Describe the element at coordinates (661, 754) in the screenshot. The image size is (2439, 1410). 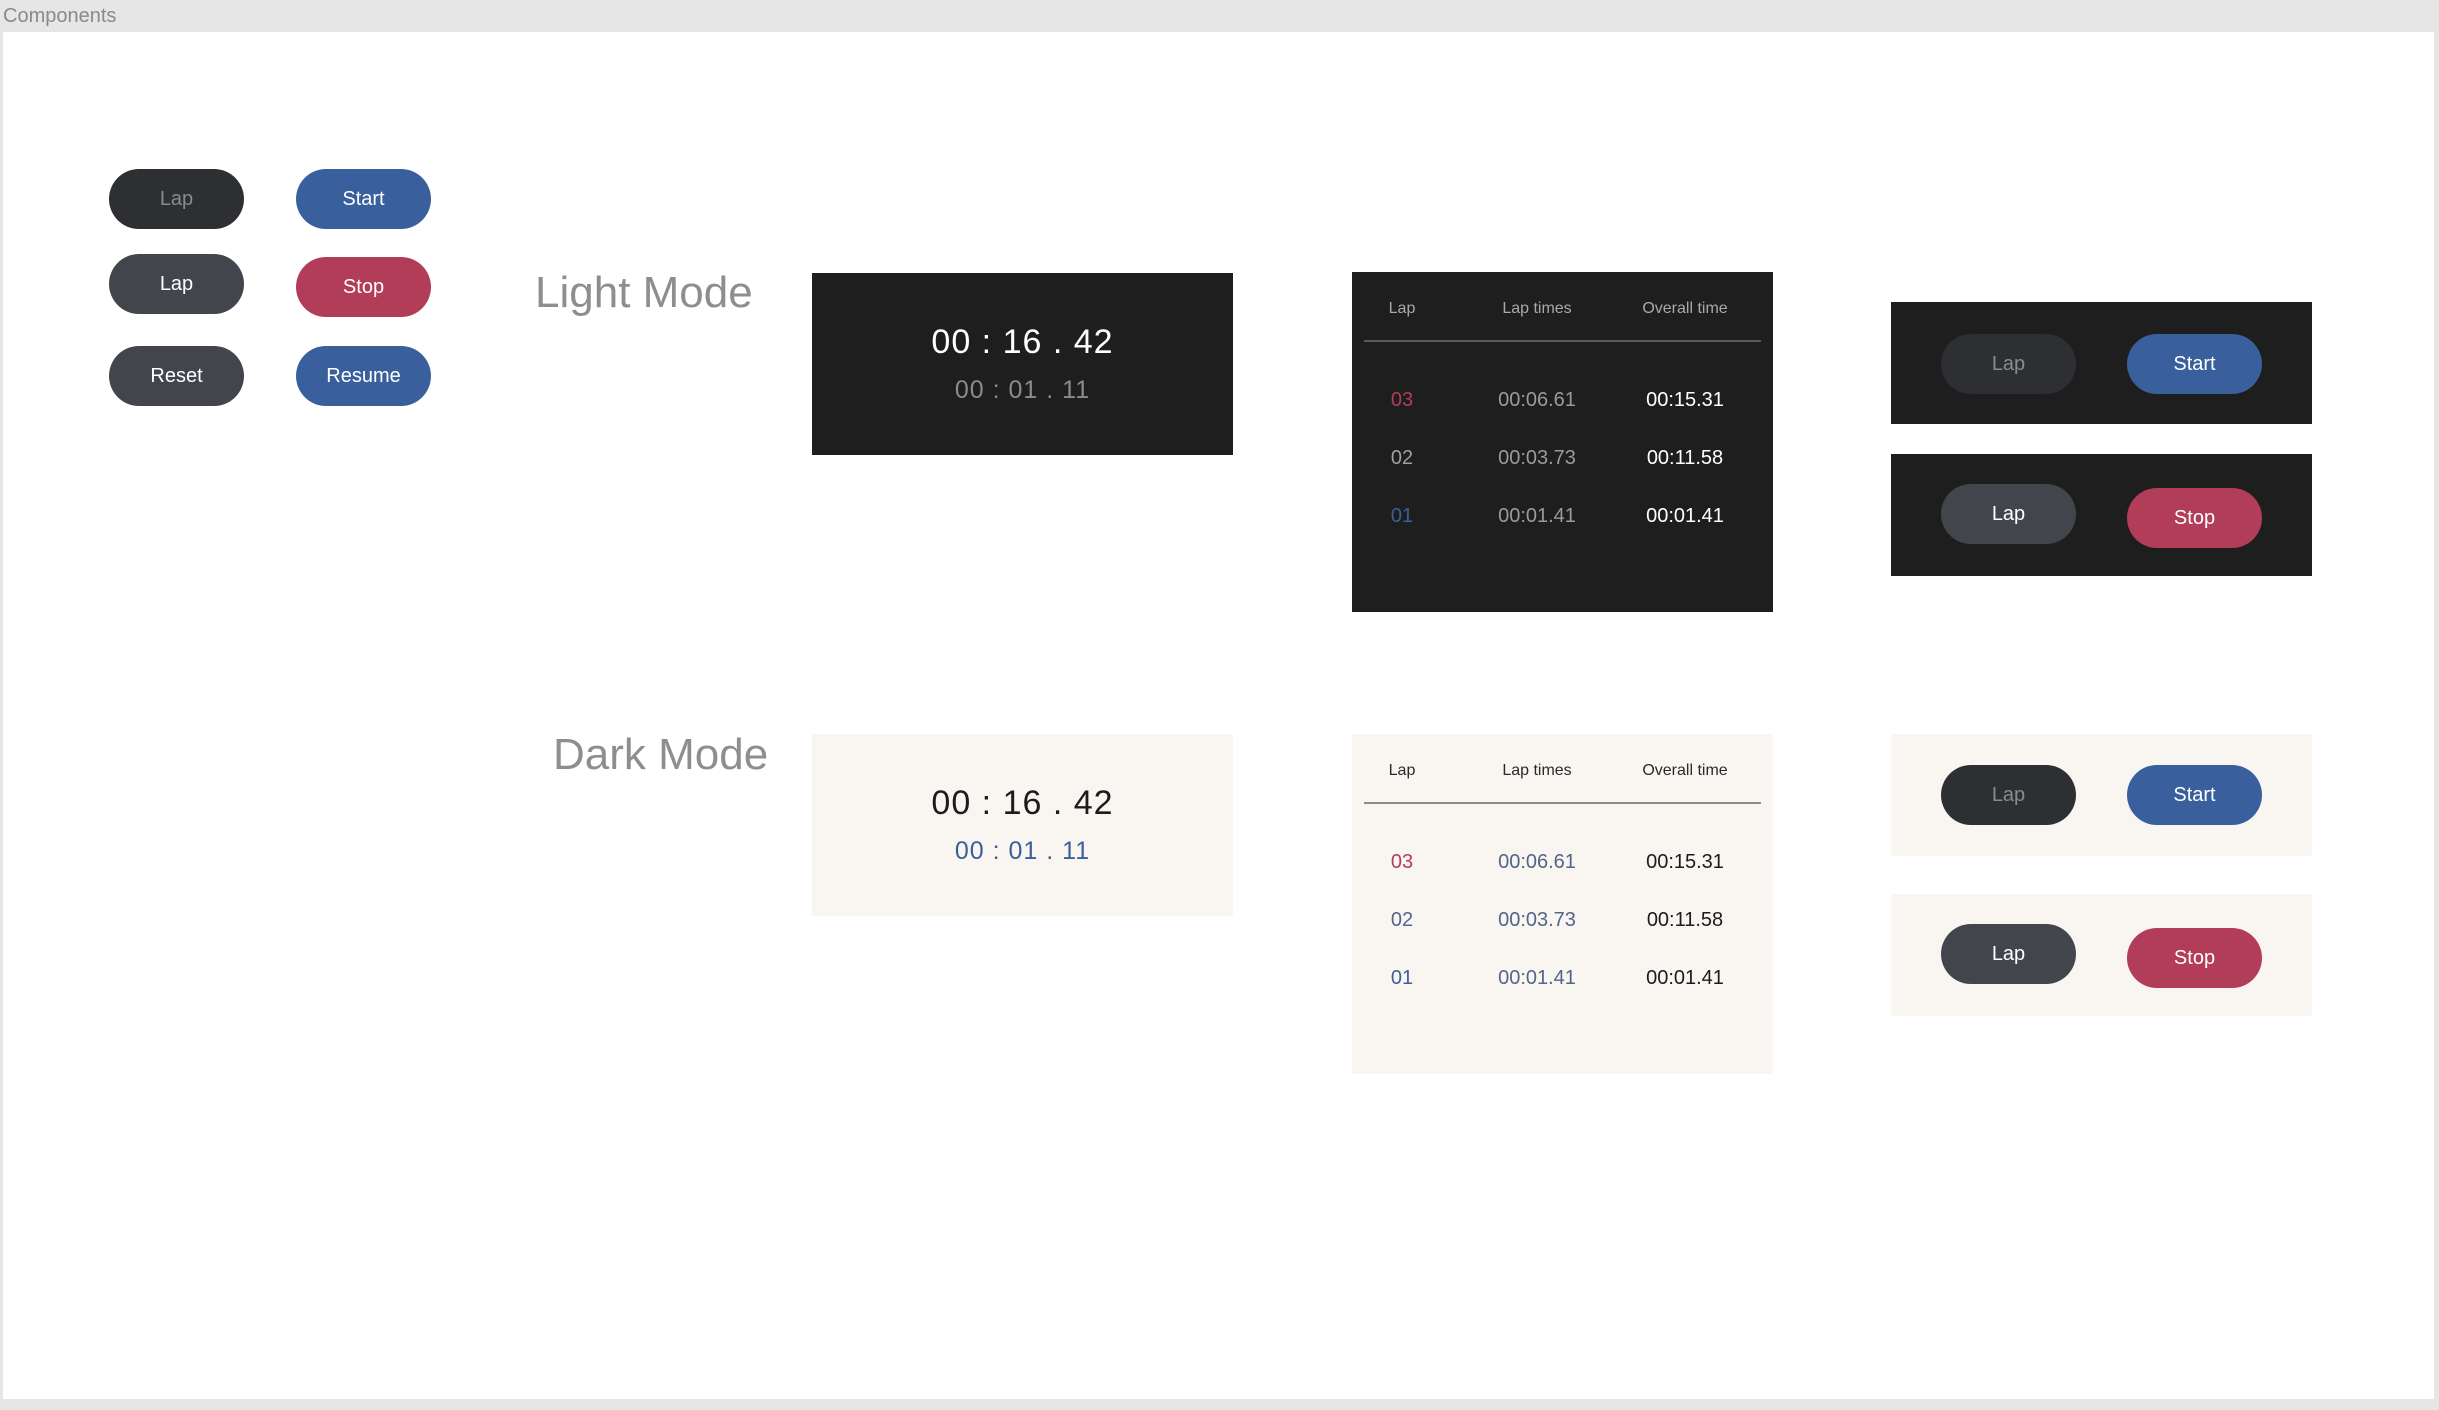
I see `dark-mode-title: Dark Mode` at that location.